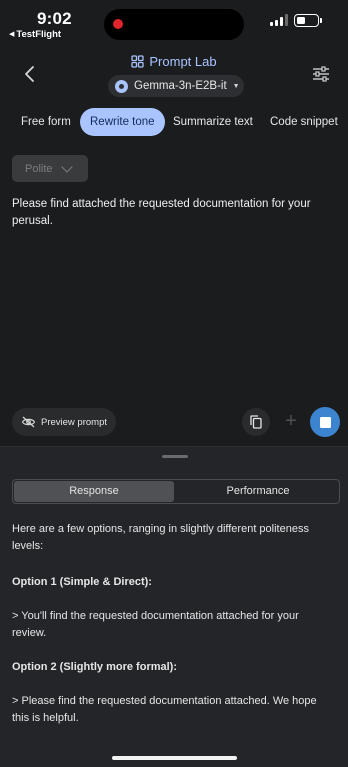 The image size is (348, 767). Describe the element at coordinates (180, 86) in the screenshot. I see `model-name: Gemma-3n-E2B-it` at that location.